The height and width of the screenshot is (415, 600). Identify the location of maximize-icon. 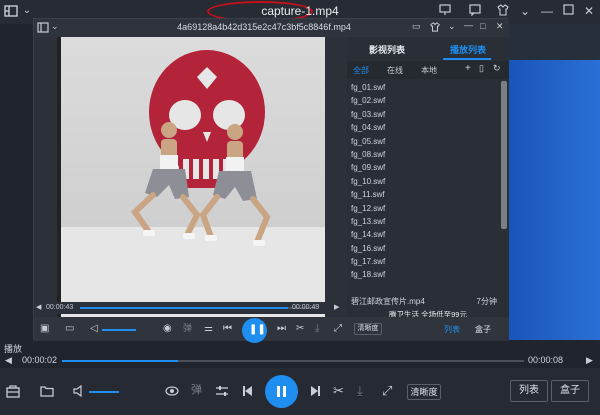
(568, 11).